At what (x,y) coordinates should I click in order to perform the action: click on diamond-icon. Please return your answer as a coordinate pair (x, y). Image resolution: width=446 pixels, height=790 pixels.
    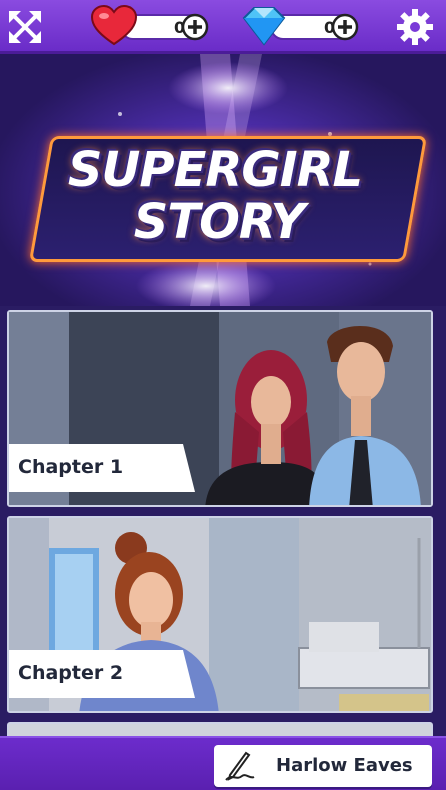
    Looking at the image, I should click on (264, 26).